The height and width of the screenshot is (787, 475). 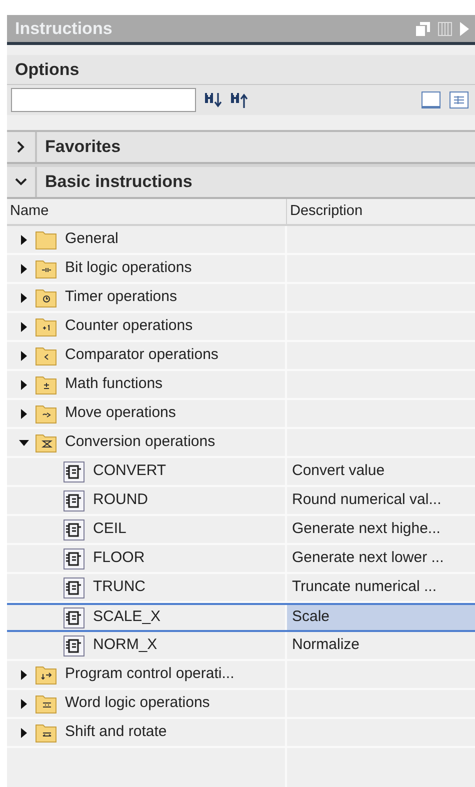 What do you see at coordinates (241, 617) in the screenshot?
I see `tree-row: SCALE_X Scale` at bounding box center [241, 617].